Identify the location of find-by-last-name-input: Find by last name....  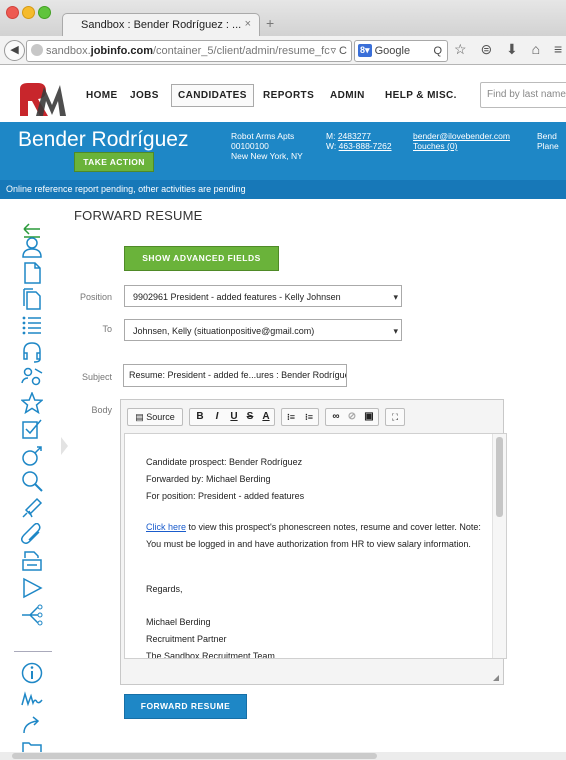
(523, 95).